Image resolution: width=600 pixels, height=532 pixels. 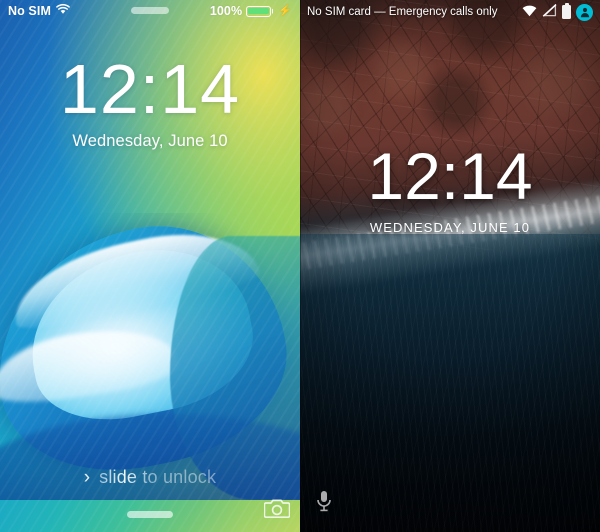 I want to click on android-date: WEDNESDAY, JUNE 10, so click(x=450, y=227).